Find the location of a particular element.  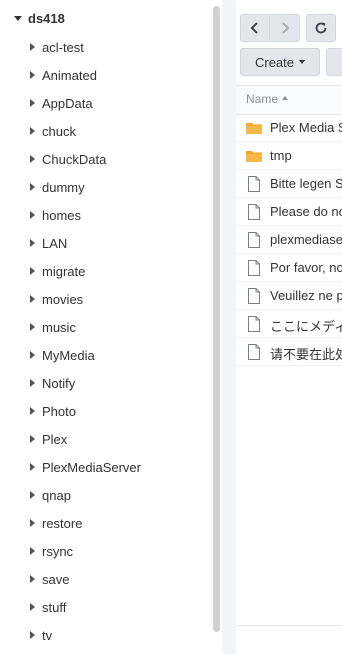

tree-item-label: MyMedia is located at coordinates (68, 355).